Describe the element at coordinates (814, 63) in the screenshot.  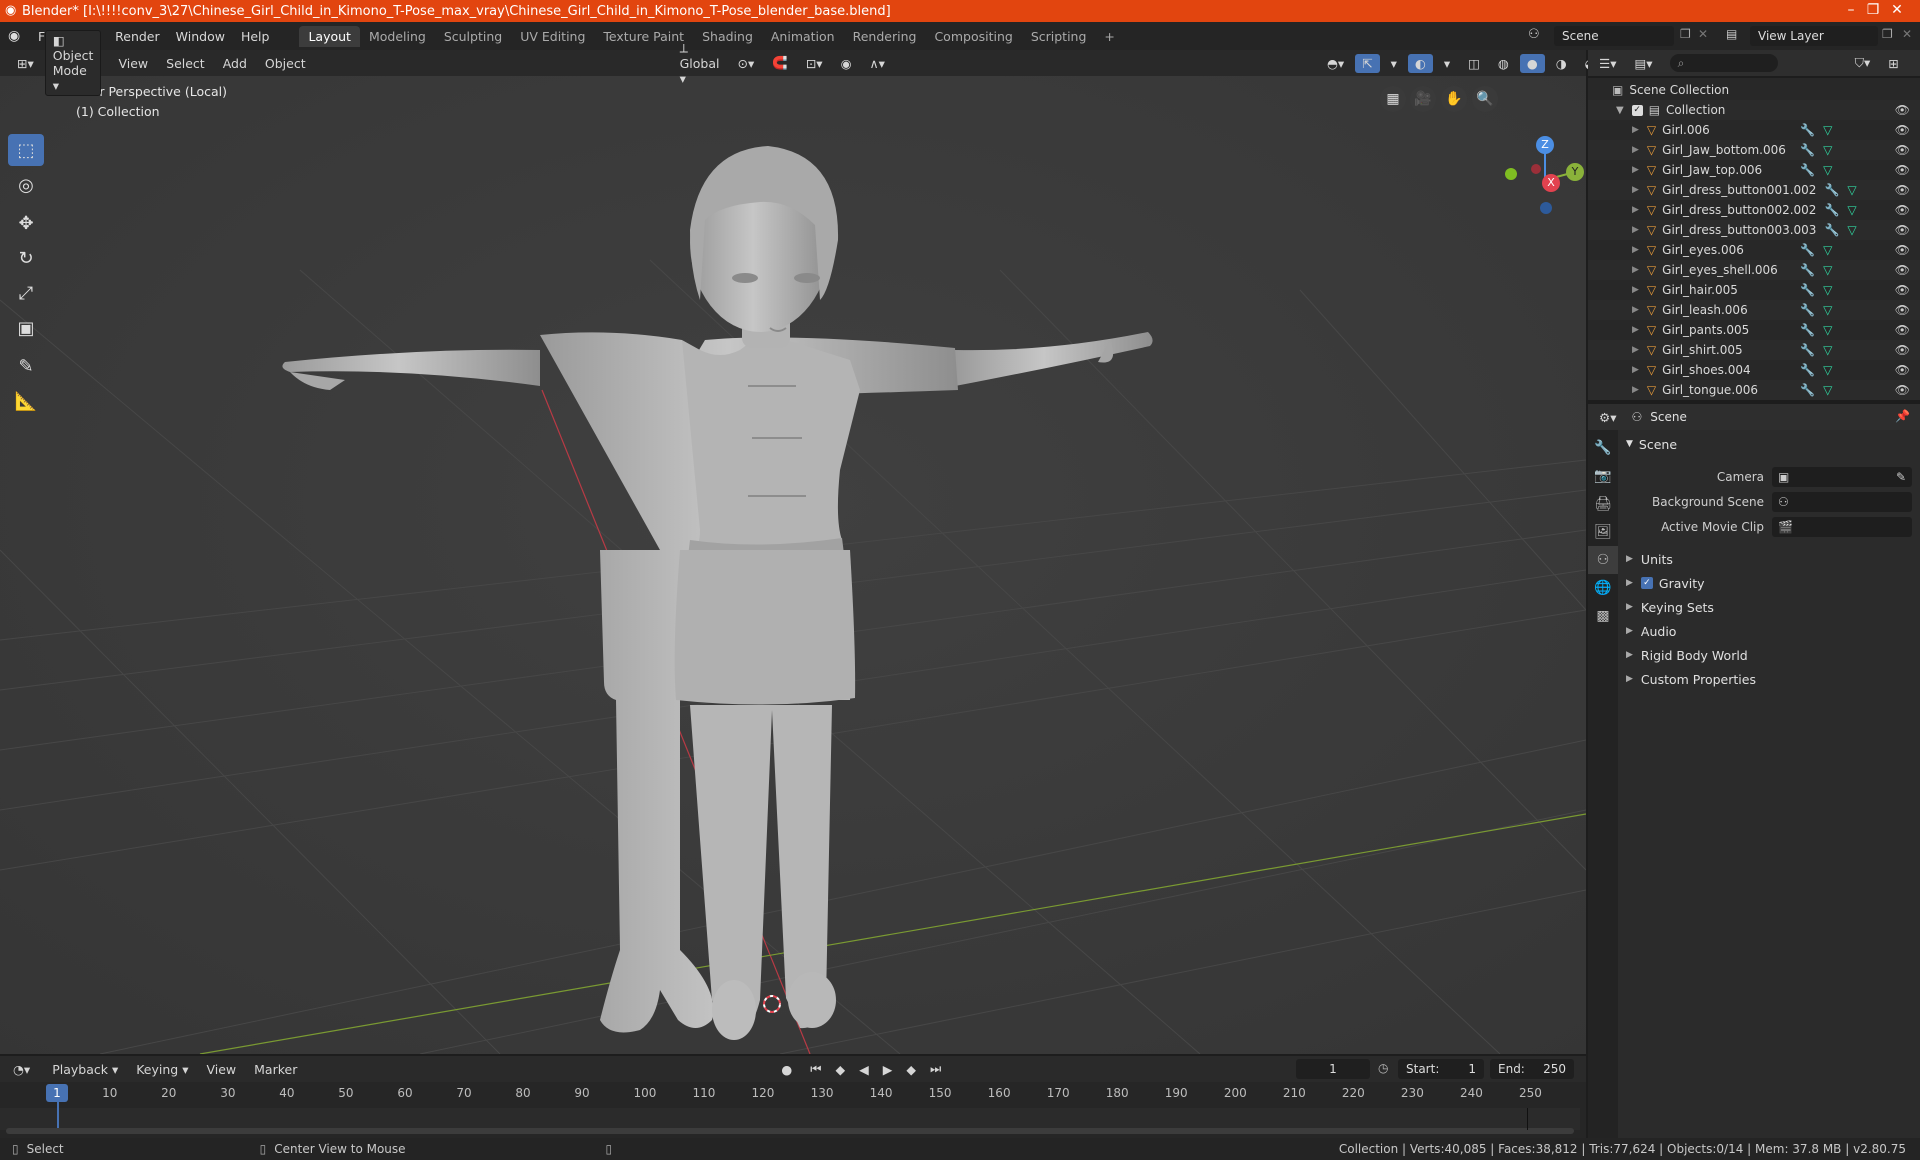
I see `snap-target-icon: ⊡▾` at that location.